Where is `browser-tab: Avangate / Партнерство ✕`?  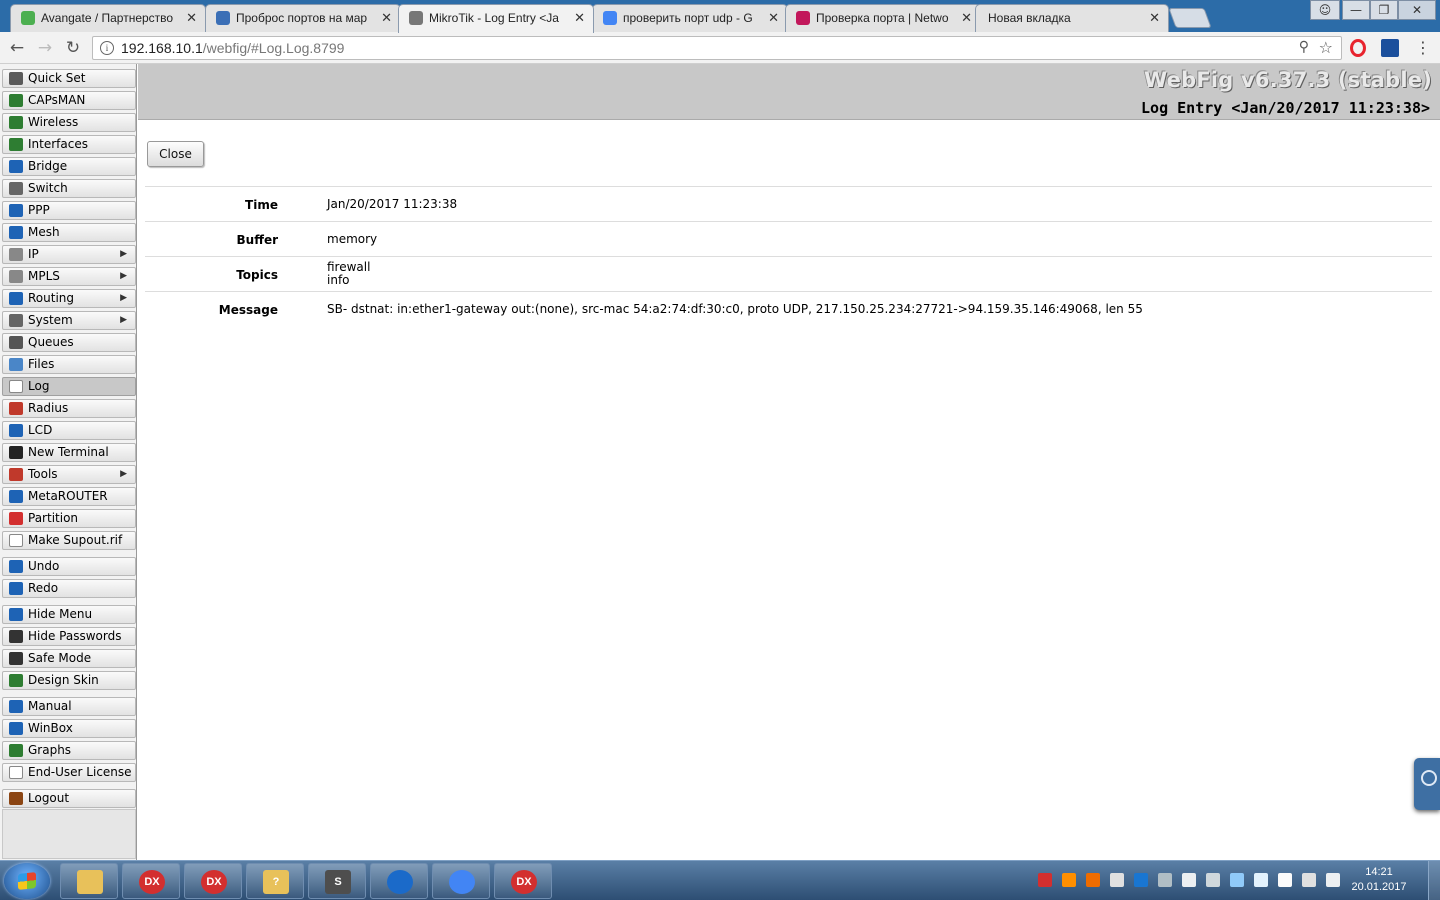
browser-tab: Avangate / Партнерство ✕ is located at coordinates (108, 18).